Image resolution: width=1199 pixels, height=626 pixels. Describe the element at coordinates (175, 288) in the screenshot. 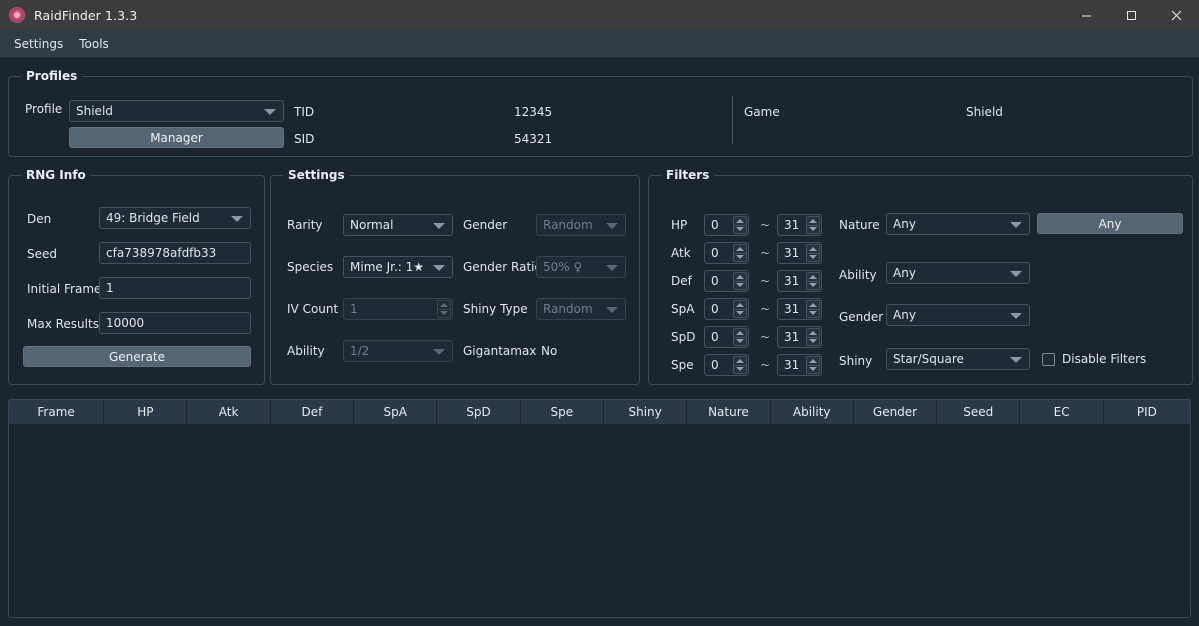

I see `initial-frame-input: 1` at that location.